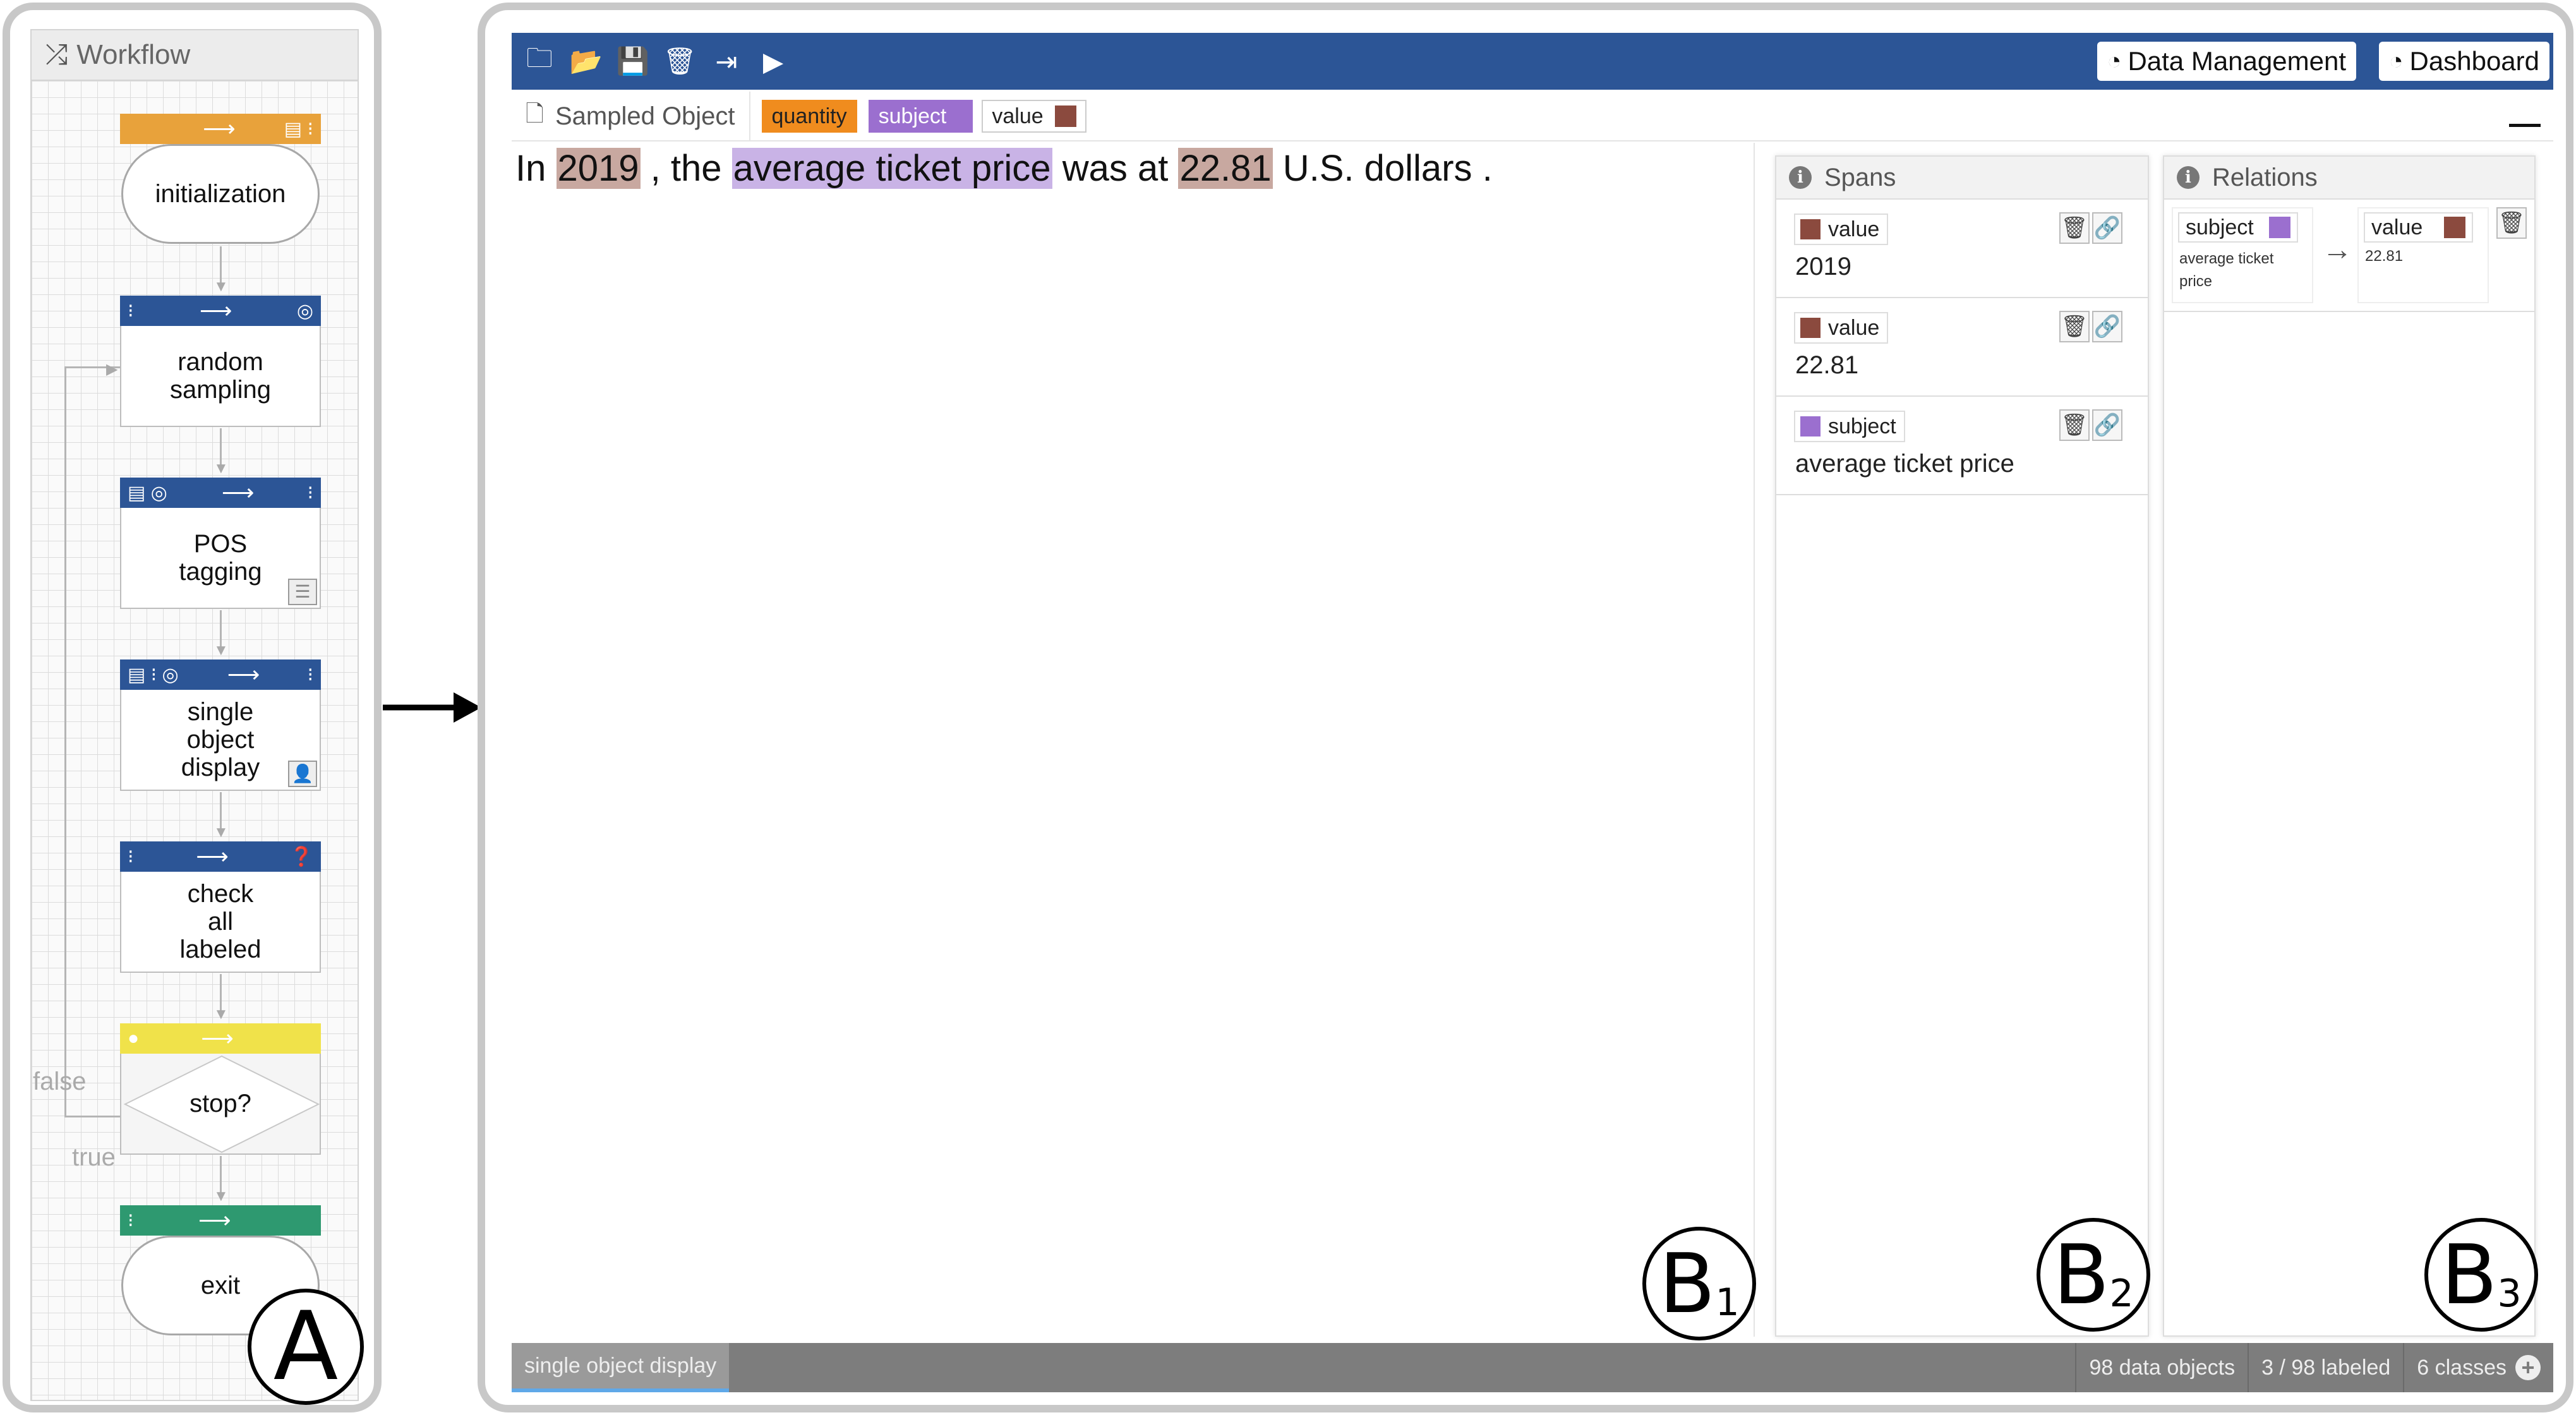 Image resolution: width=2576 pixels, height=1415 pixels. What do you see at coordinates (2237, 61) in the screenshot?
I see `data-management-label: Data Management` at bounding box center [2237, 61].